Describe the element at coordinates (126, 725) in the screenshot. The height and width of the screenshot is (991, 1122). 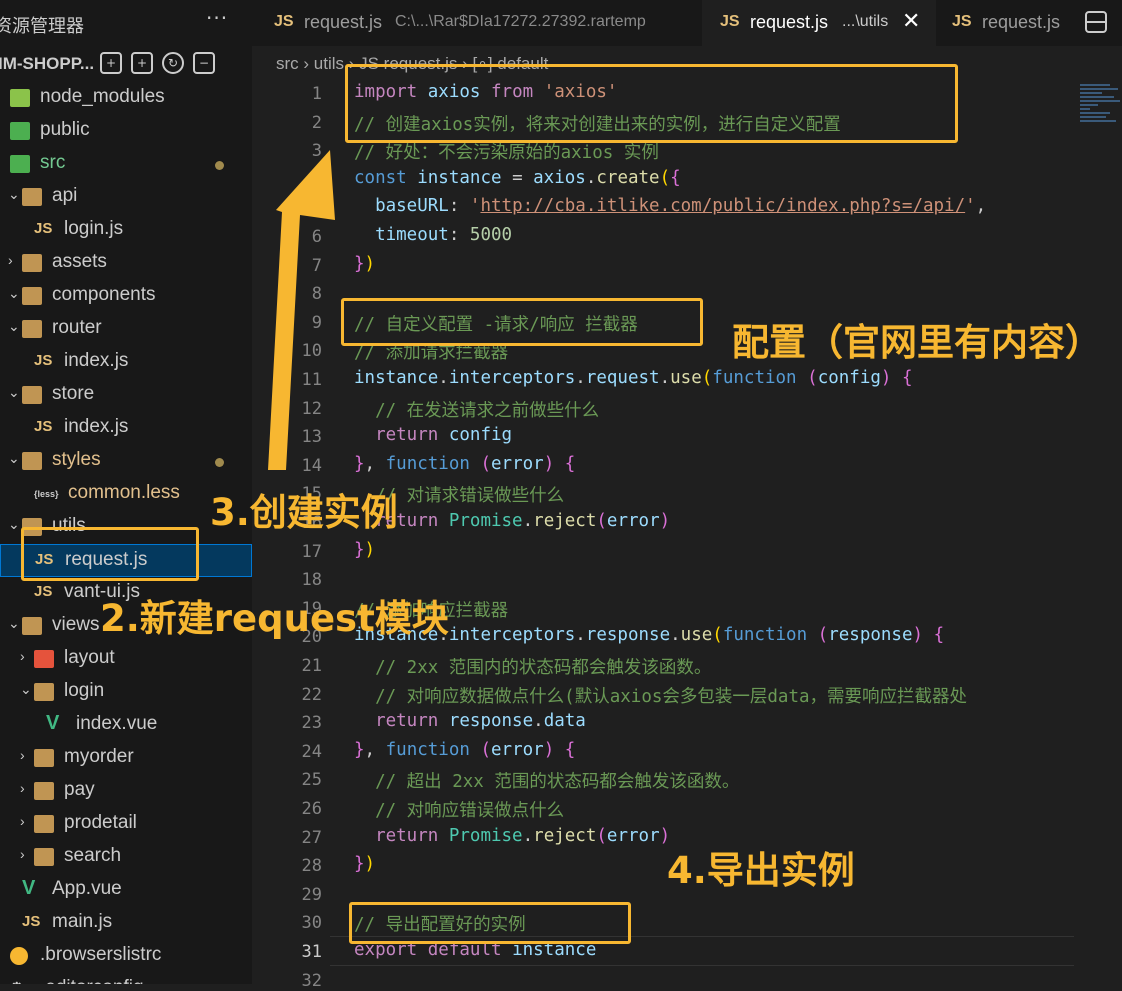
I see `tree-item: Vindex.vue` at that location.